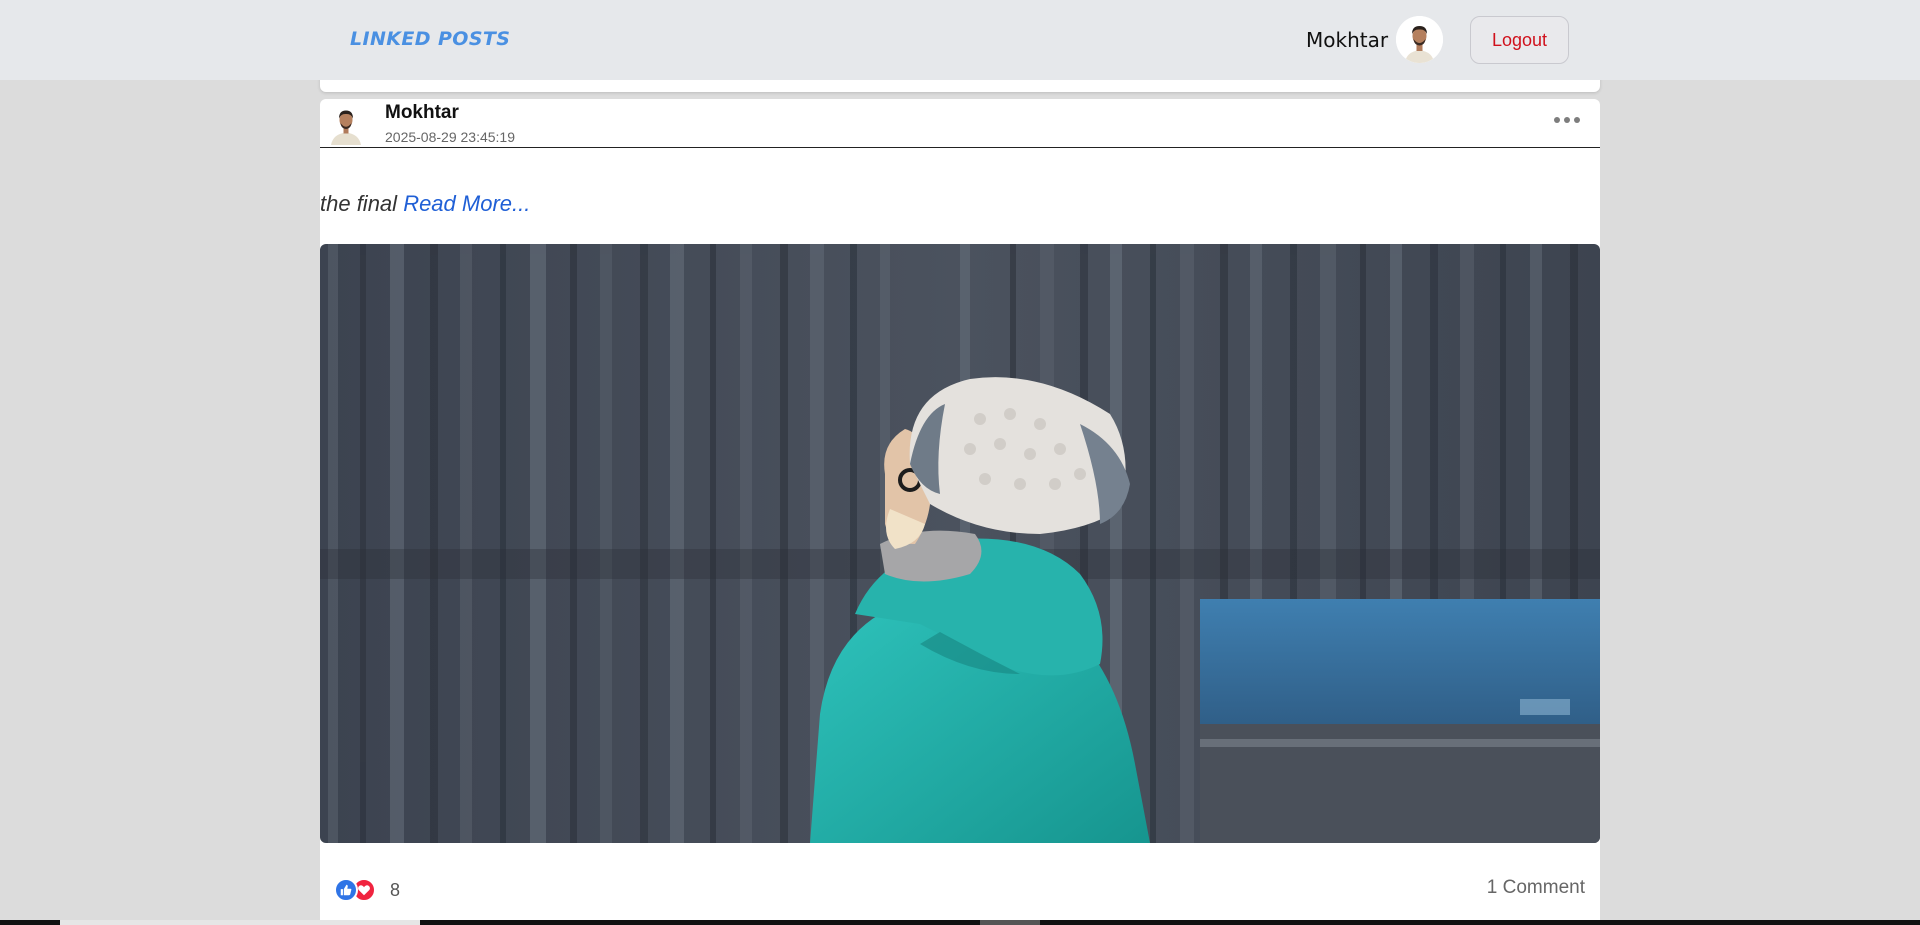  Describe the element at coordinates (960, 123) in the screenshot. I see `post-header: Mokhtar 2025-08-29 23:45:19` at that location.